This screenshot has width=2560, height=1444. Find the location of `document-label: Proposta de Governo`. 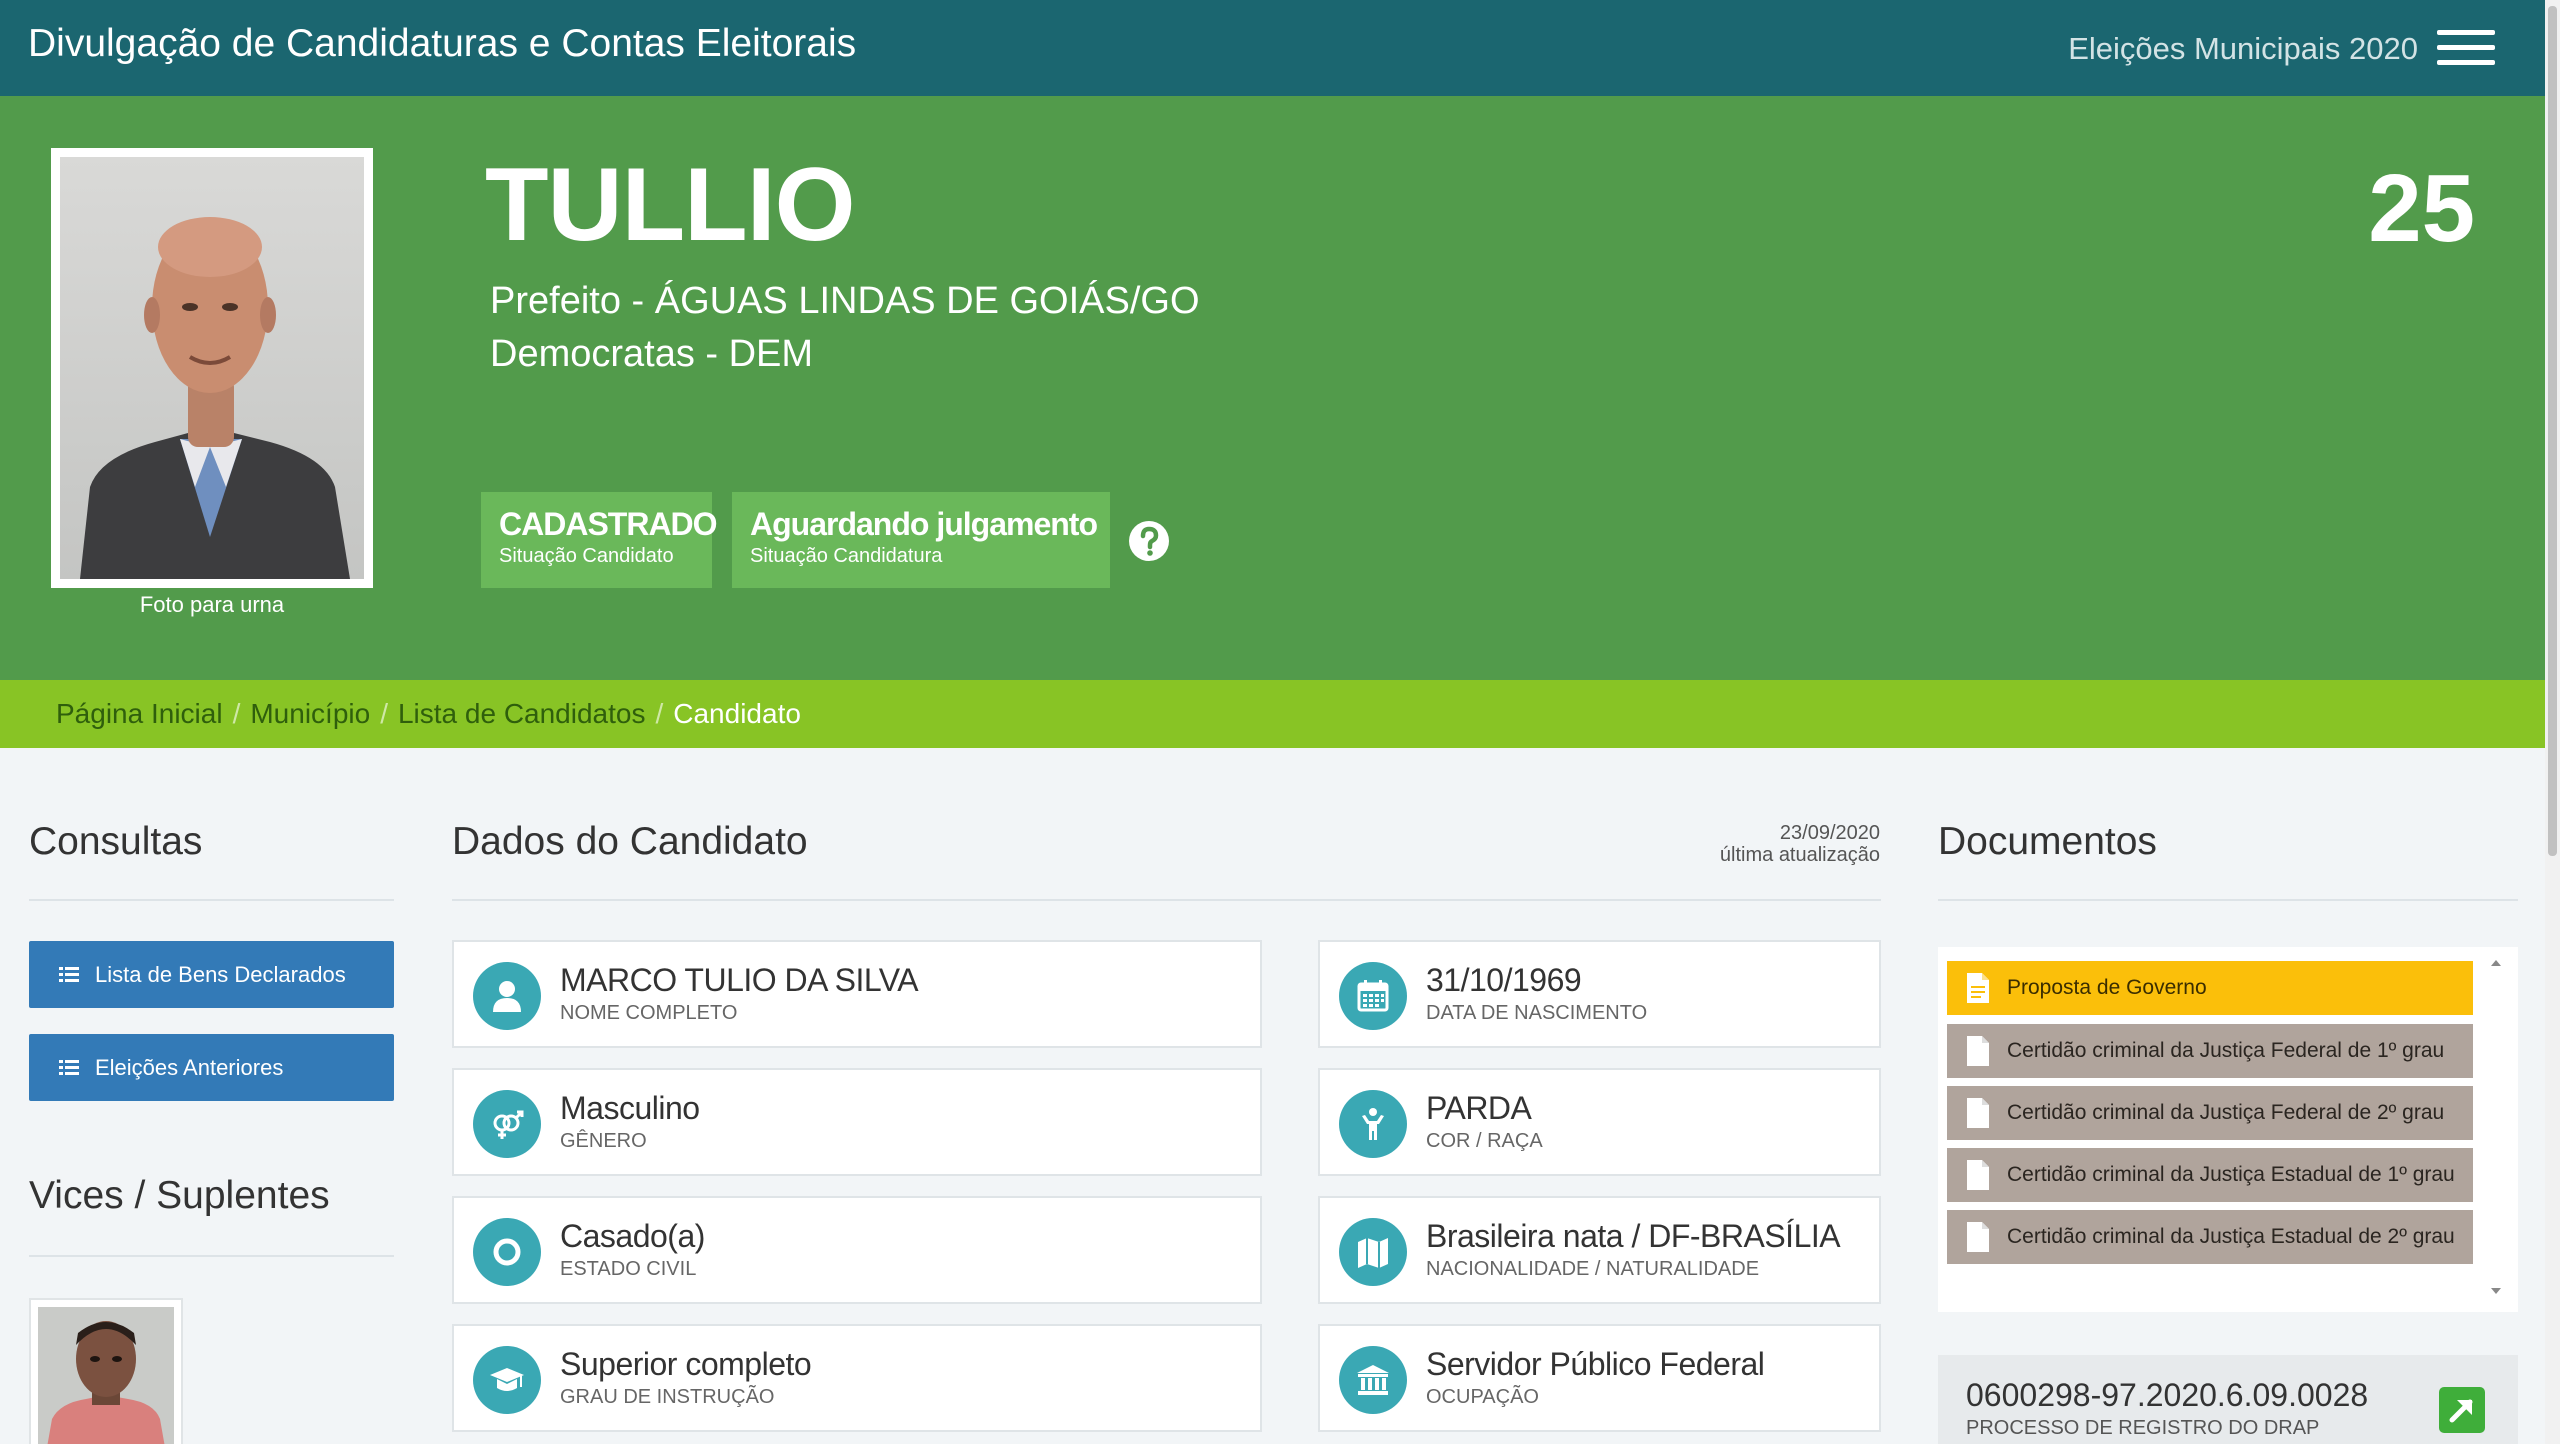

document-label: Proposta de Governo is located at coordinates (2107, 987).